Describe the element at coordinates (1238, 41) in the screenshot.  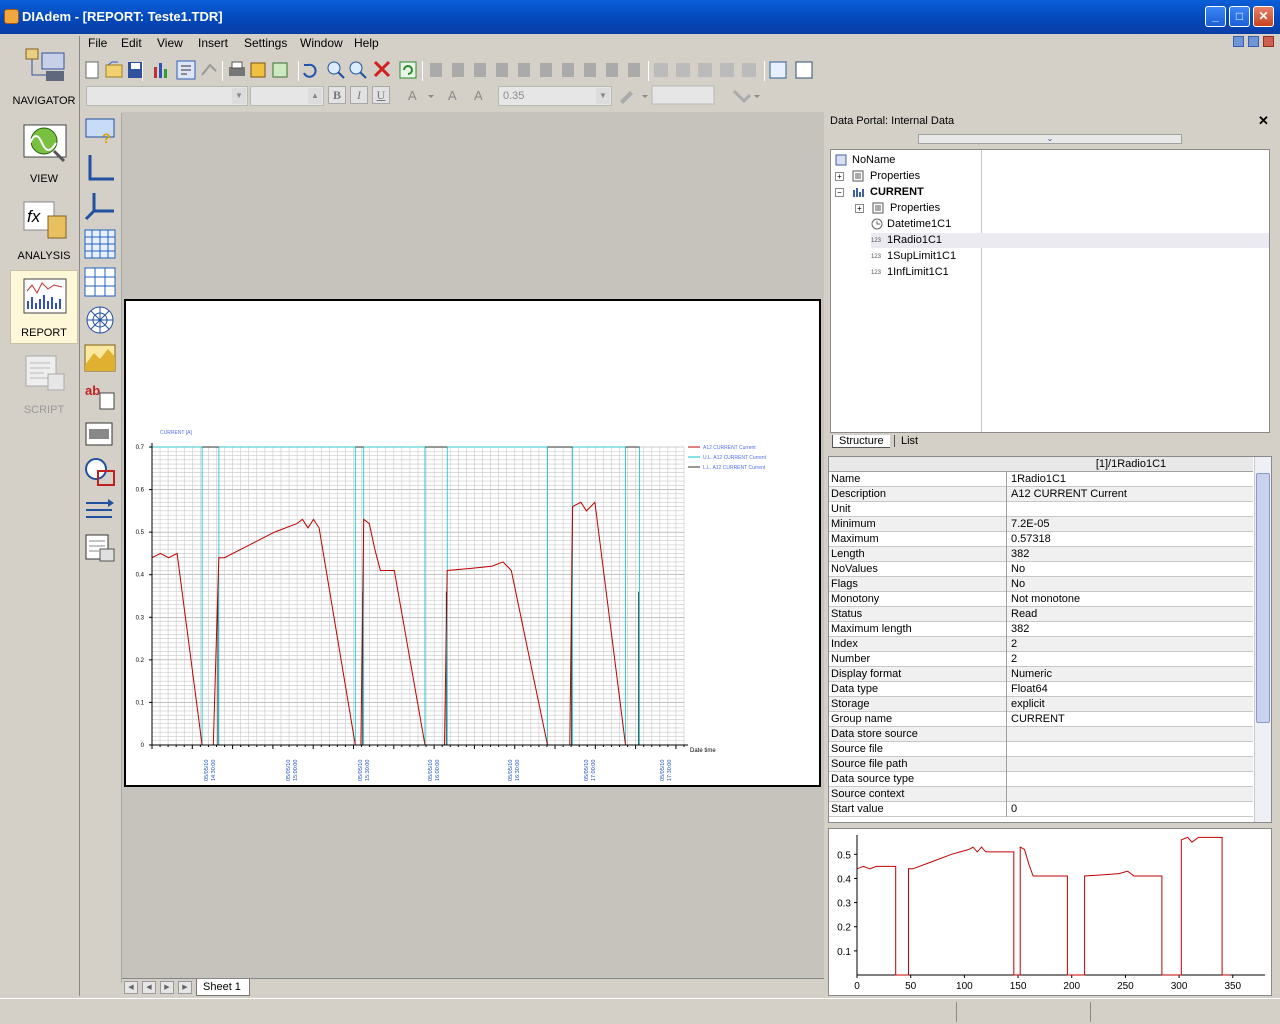
I see `mdi-minimize-icon` at that location.